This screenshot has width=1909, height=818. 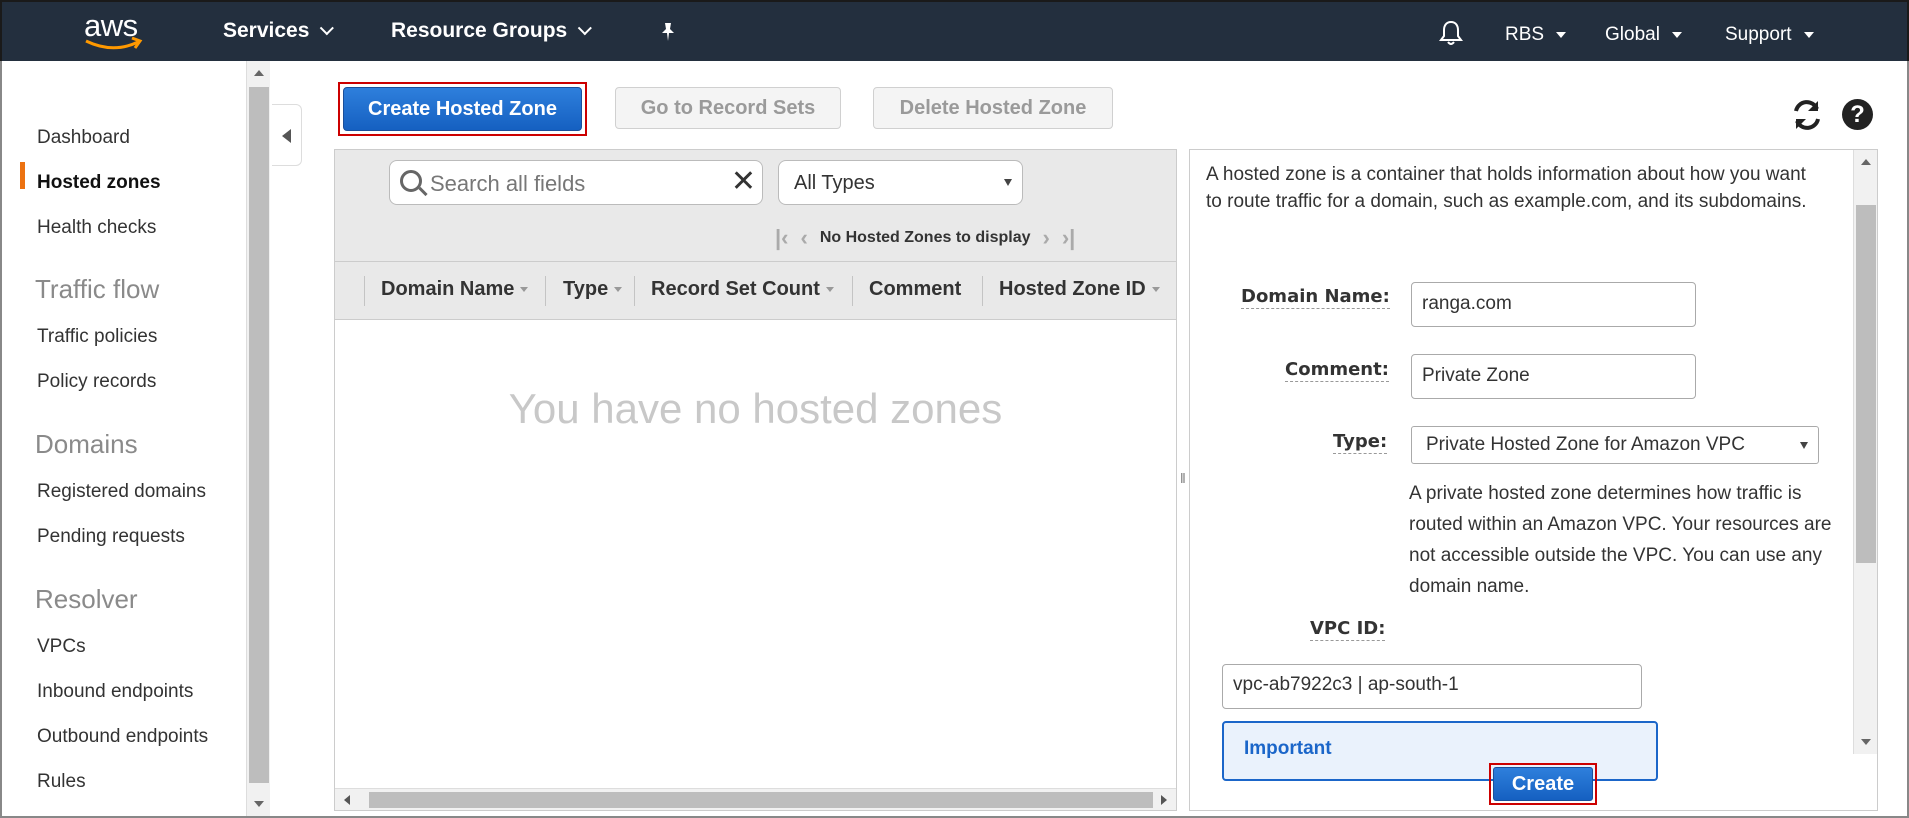 I want to click on sidebar-scrollbar, so click(x=258, y=438).